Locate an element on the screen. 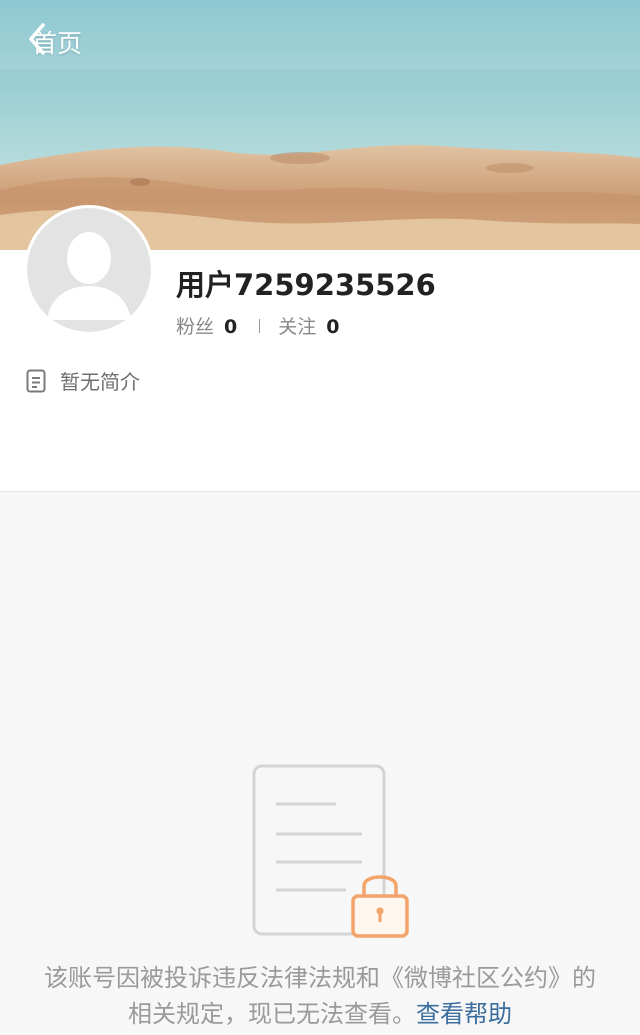 The image size is (640, 1035). blocked-message: 该账号因被投诉违反法律法规和《微博社区公约》的相关规定，现已无法查看。 is located at coordinates (320, 996).